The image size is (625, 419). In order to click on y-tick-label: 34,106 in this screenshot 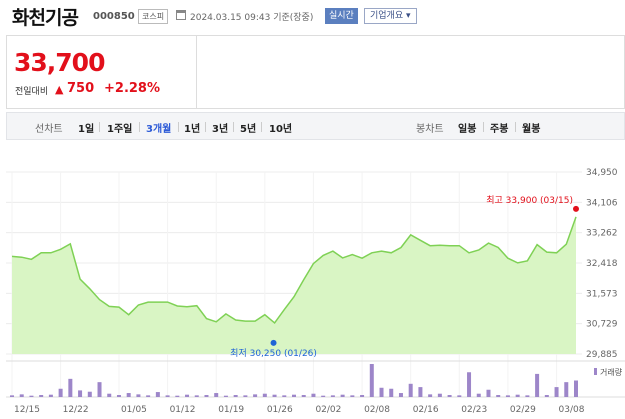, I will do `click(602, 203)`.